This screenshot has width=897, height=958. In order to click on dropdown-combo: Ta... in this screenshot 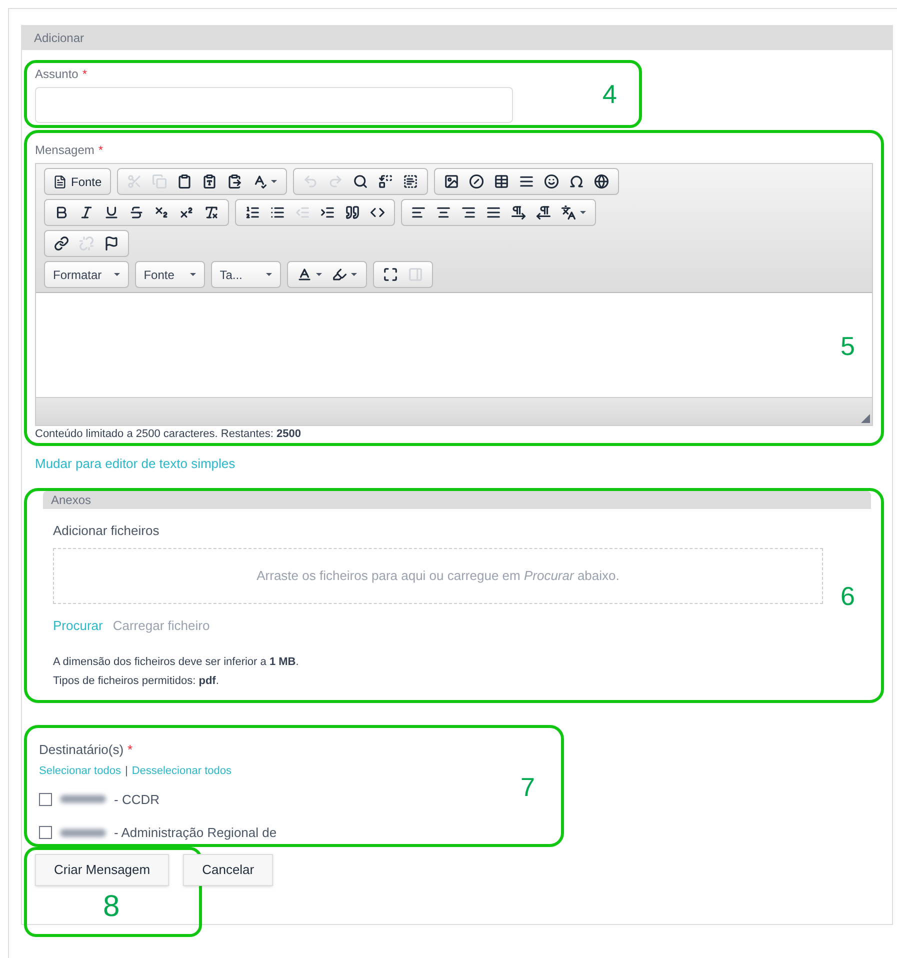, I will do `click(245, 274)`.